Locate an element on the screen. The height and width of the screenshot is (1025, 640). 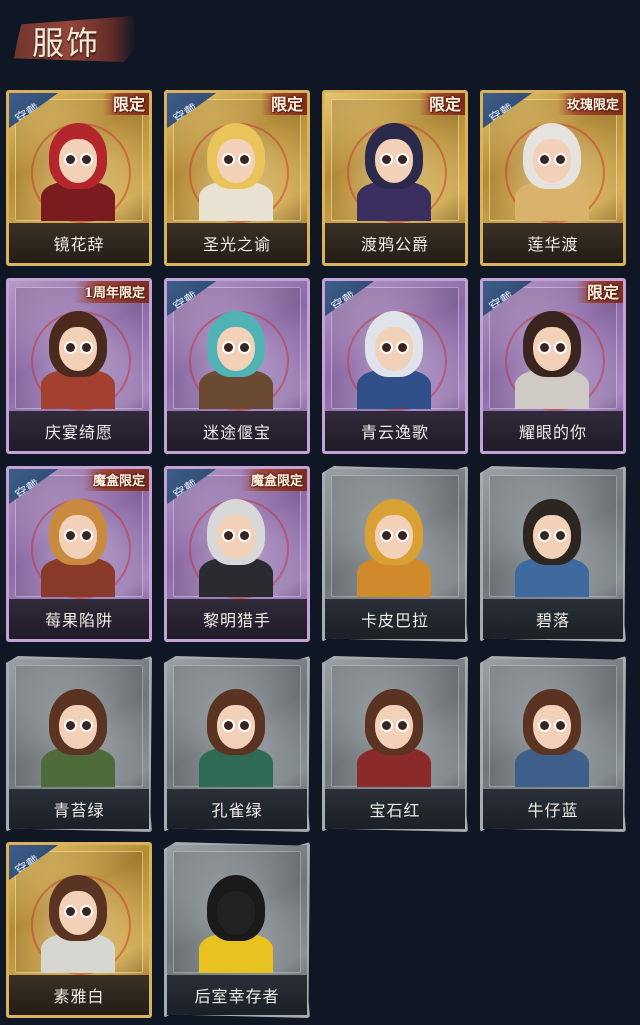
costume-name-bar: 青苔绿 is located at coordinates (79, 809).